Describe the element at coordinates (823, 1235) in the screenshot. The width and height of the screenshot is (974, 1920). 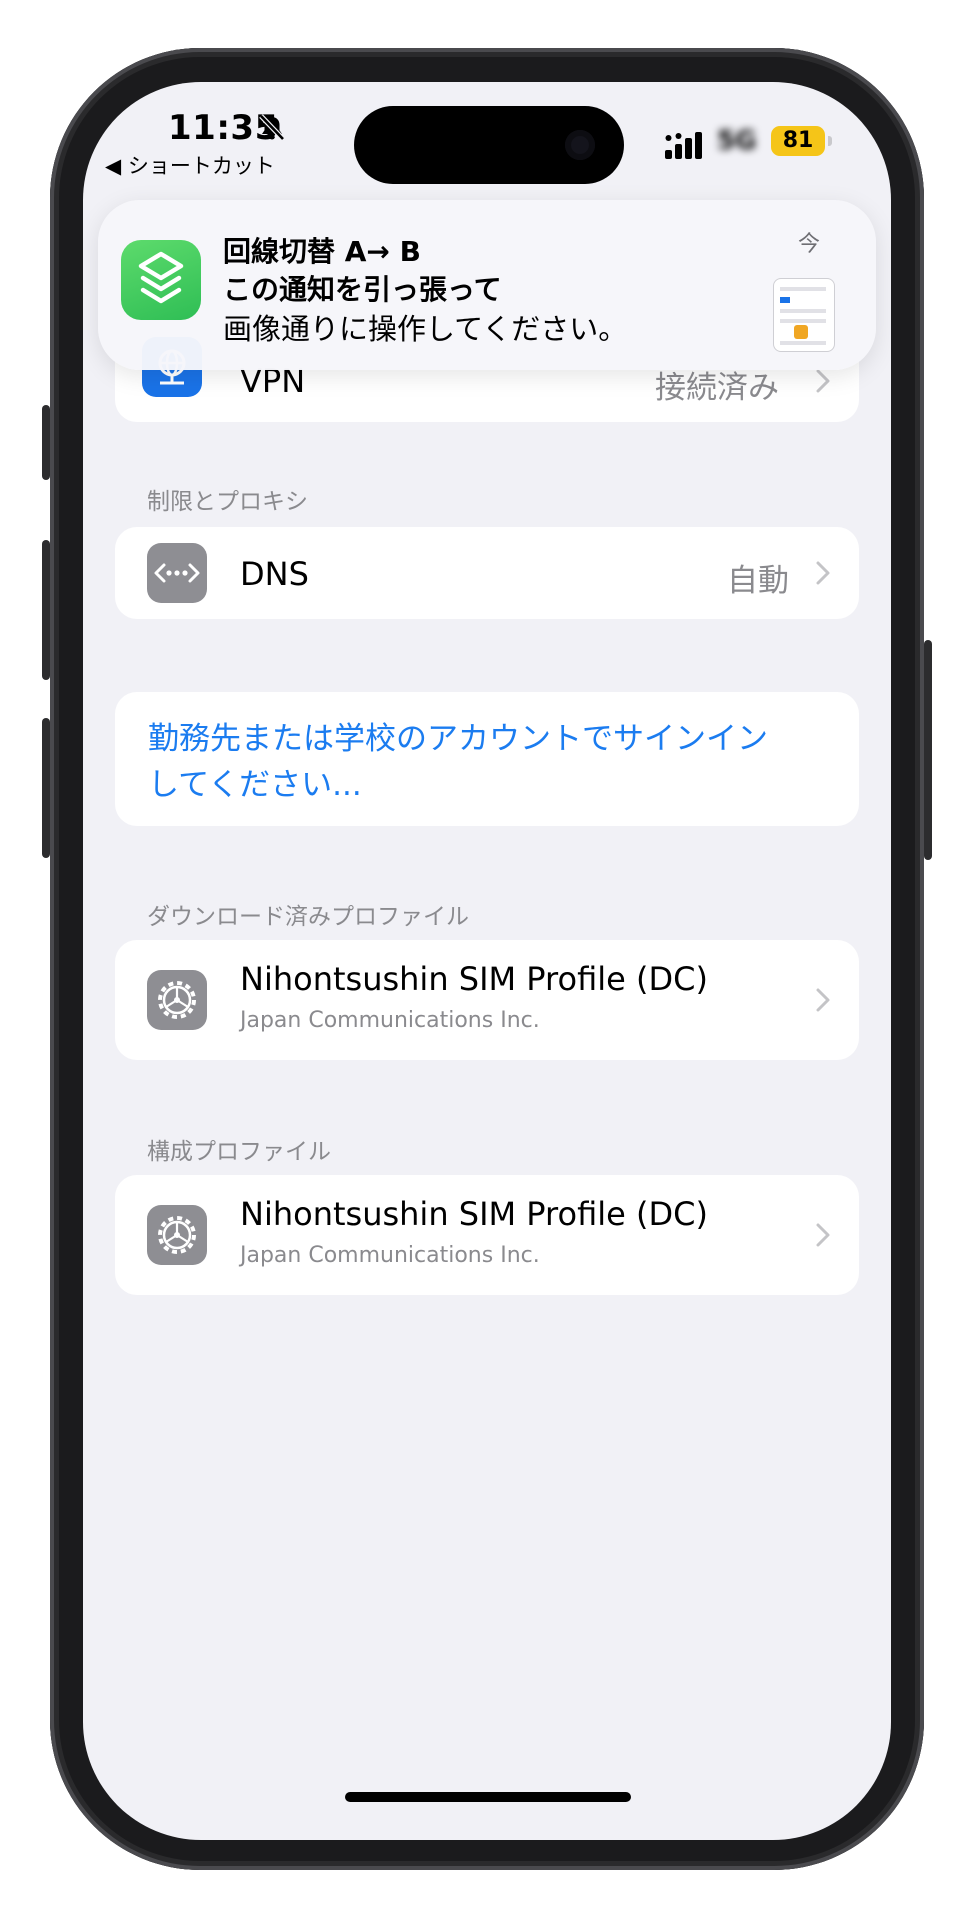
I see `config-profile-chevron-icon` at that location.